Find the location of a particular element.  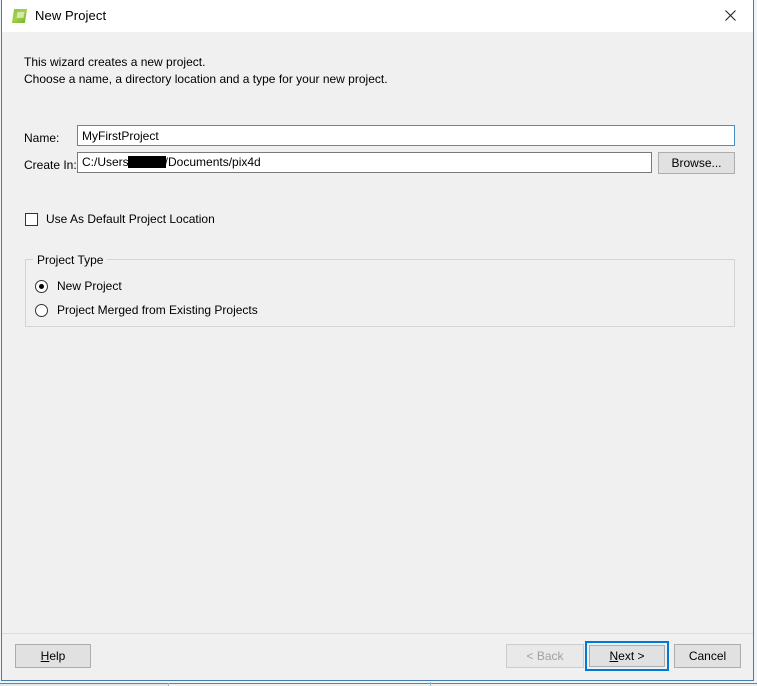

radio-merged-project-indicator is located at coordinates (41, 310).